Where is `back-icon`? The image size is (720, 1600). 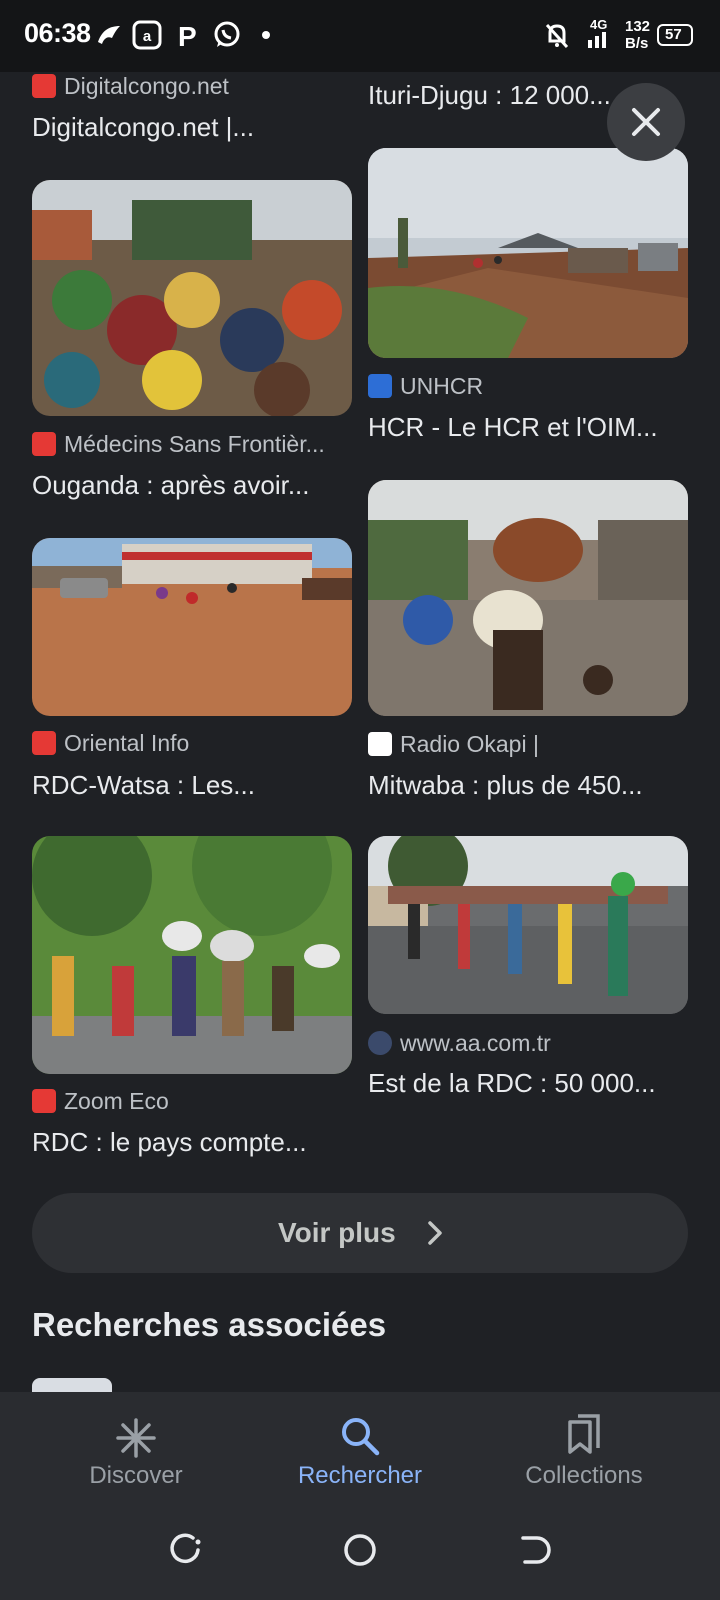
back-icon is located at coordinates (535, 1550).